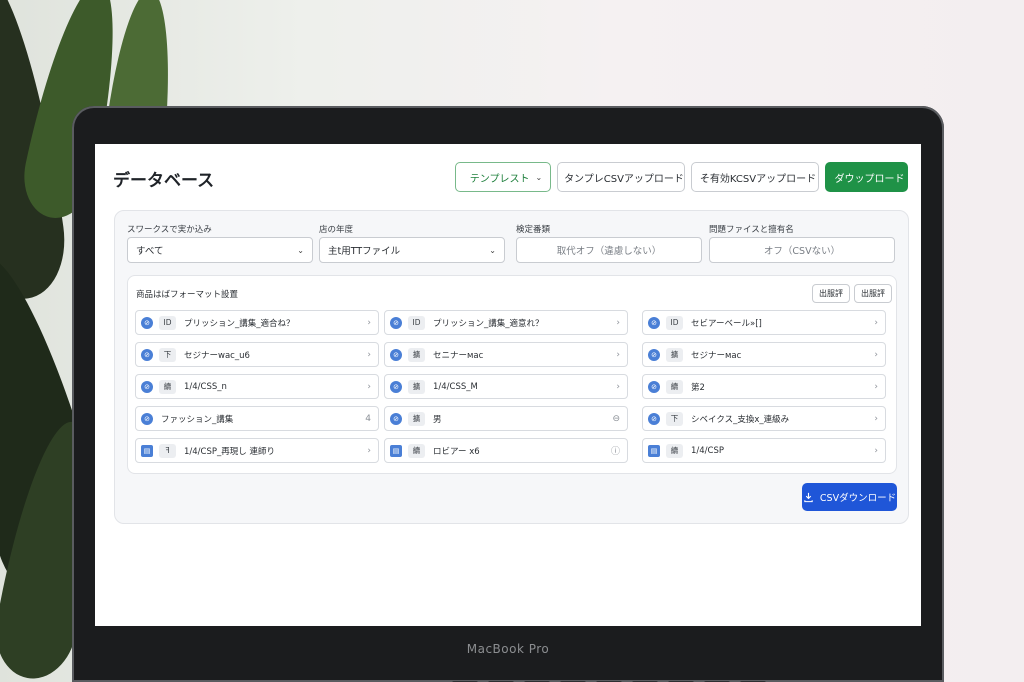 The width and height of the screenshot is (1024, 682). Describe the element at coordinates (220, 250) in the screenshot. I see `filter-select: すべて ⌄` at that location.